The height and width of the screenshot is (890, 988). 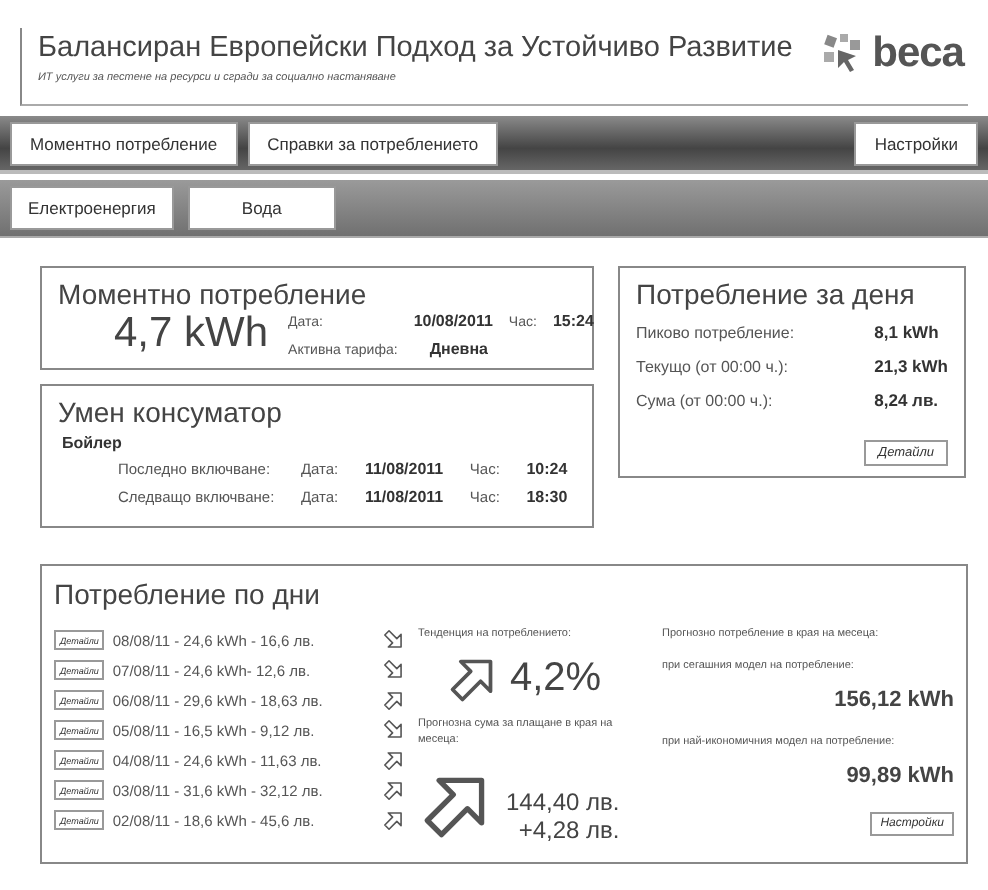 What do you see at coordinates (556, 678) in the screenshot?
I see `trend-value: 4,2%` at bounding box center [556, 678].